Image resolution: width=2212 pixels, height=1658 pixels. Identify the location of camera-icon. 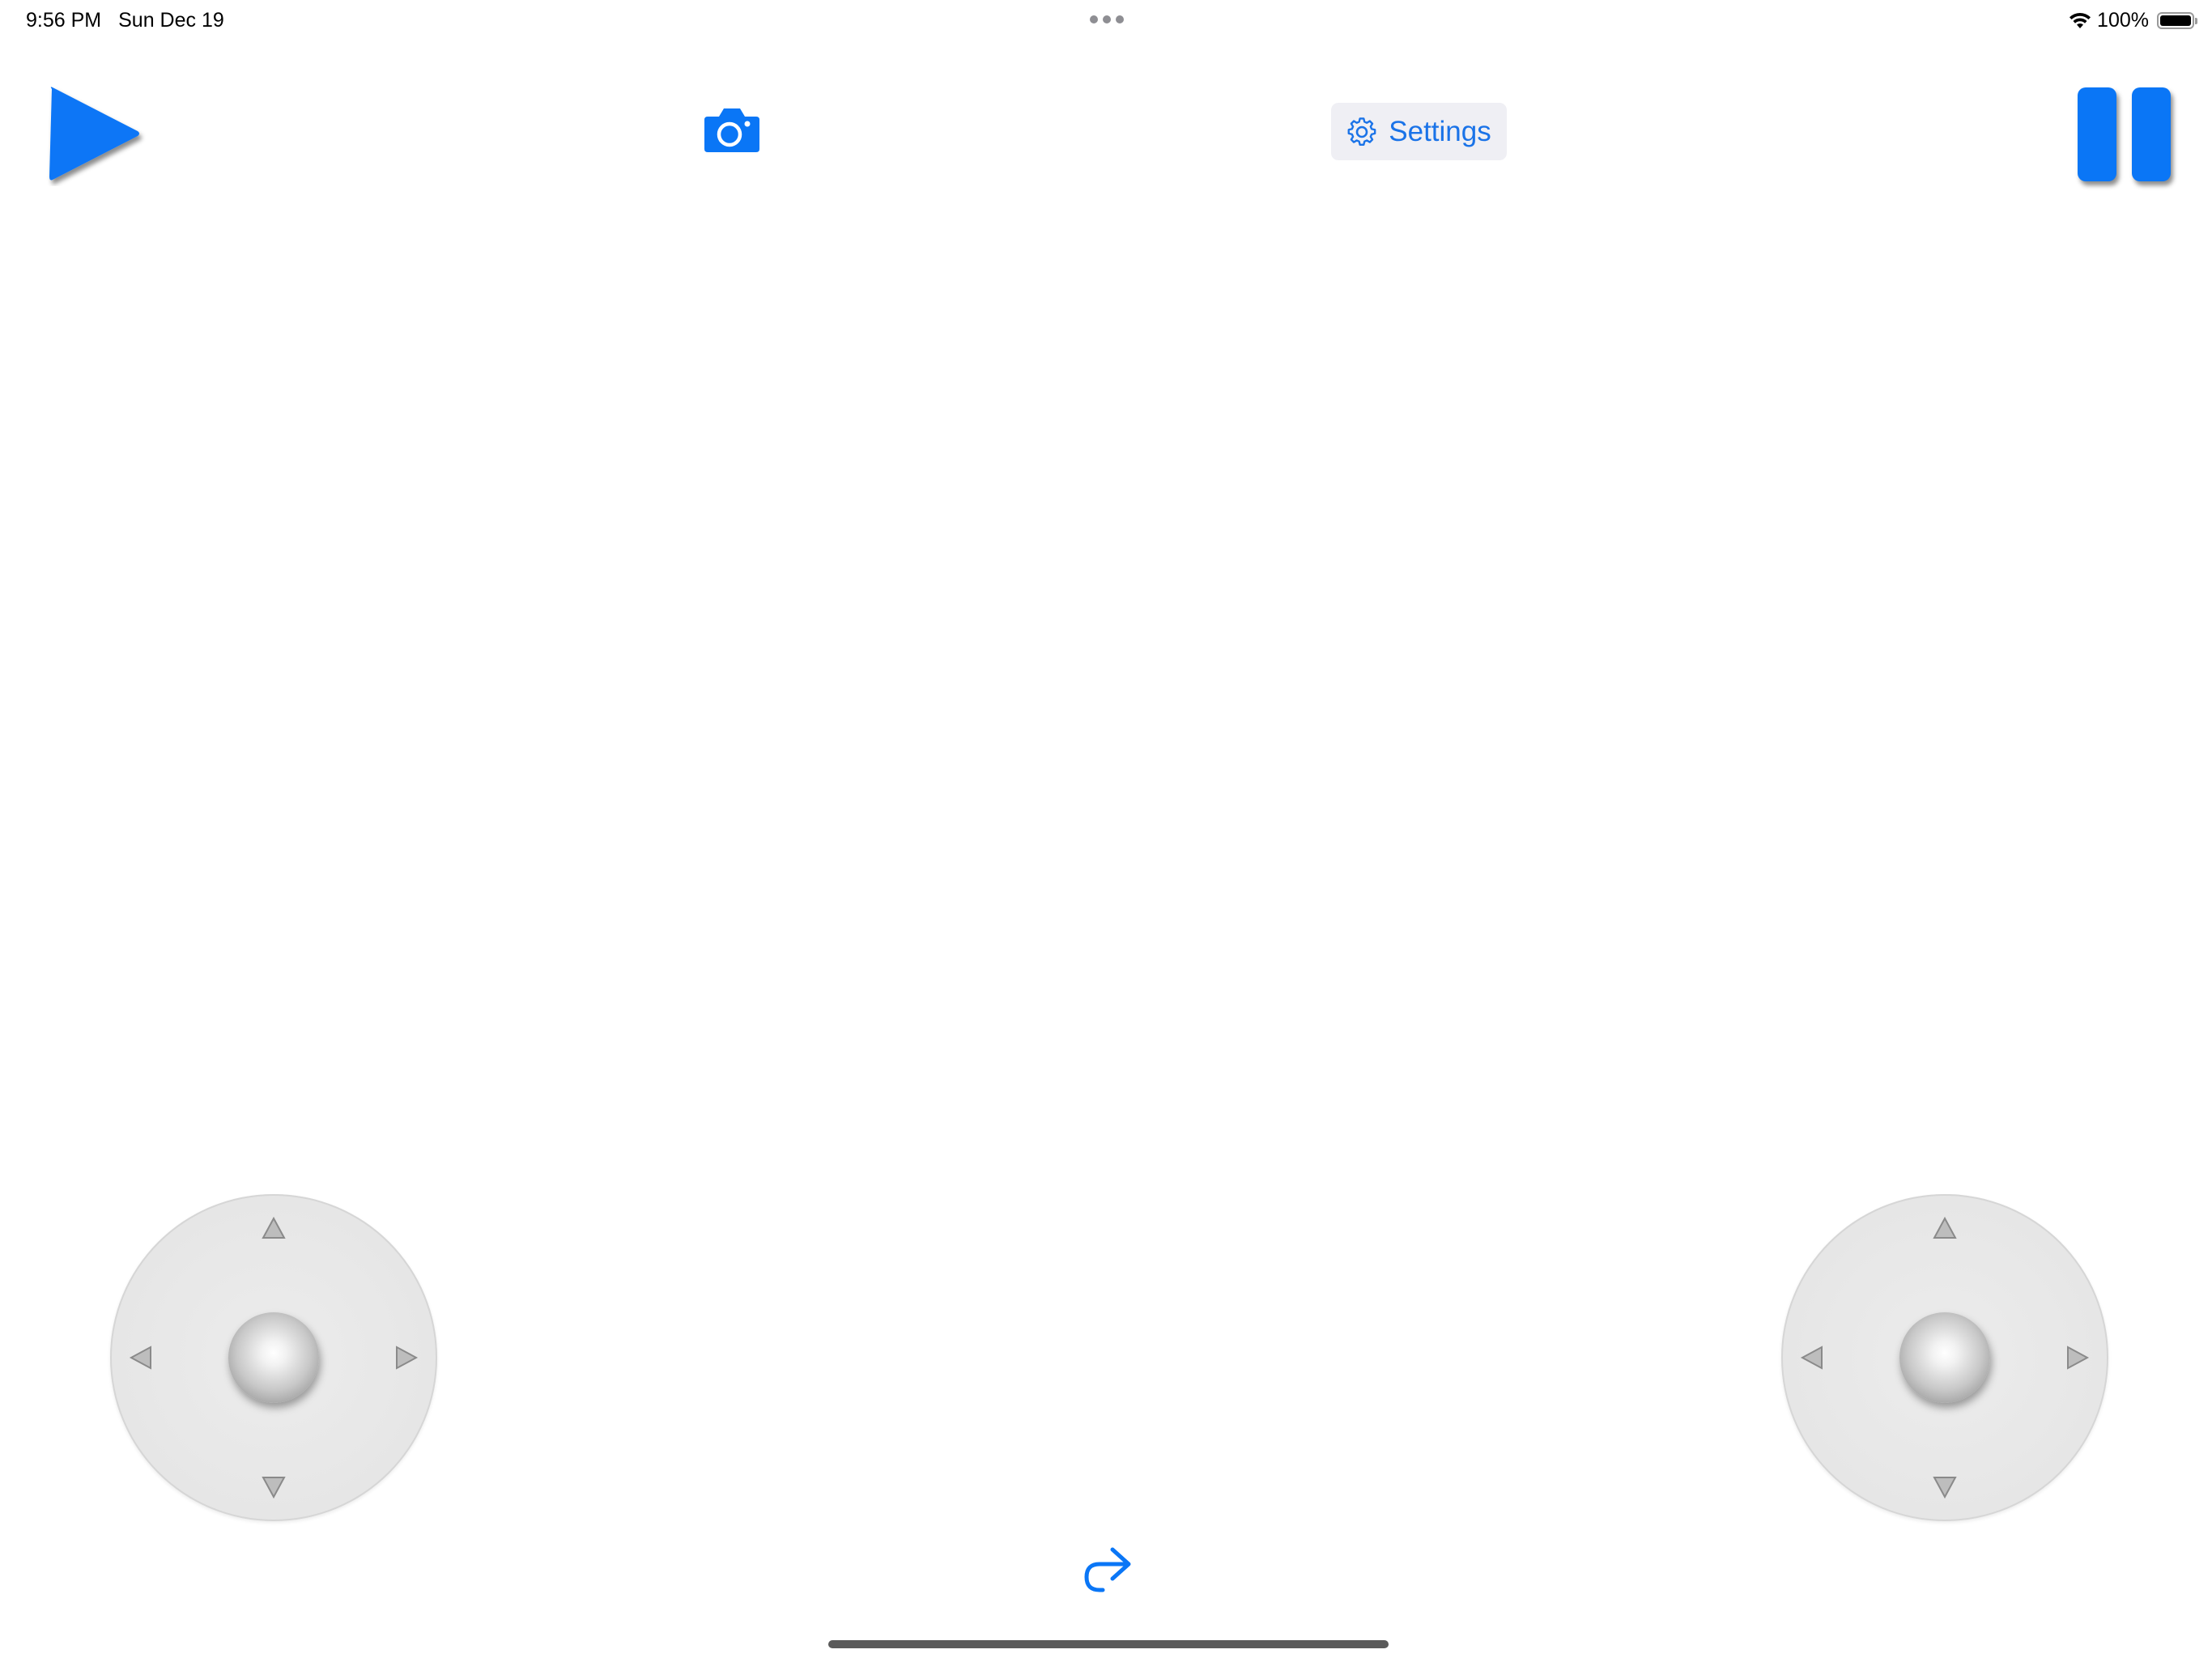
(732, 130).